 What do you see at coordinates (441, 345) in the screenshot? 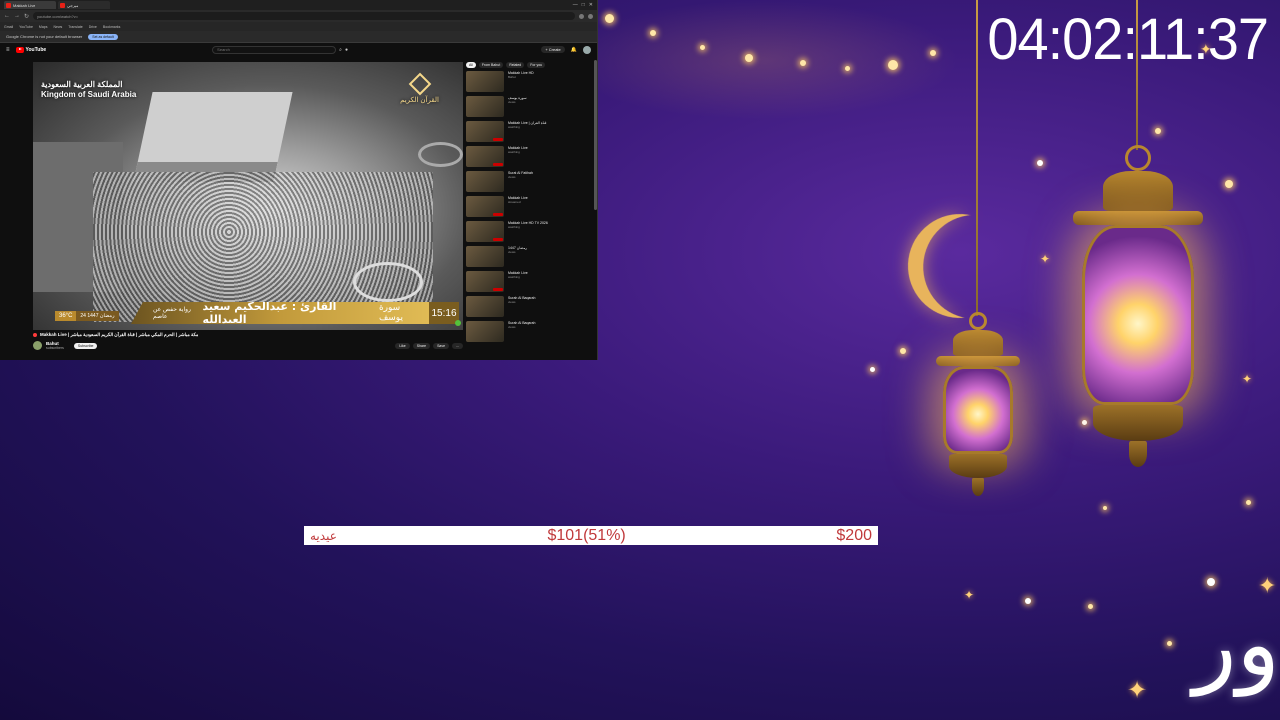
I see `save-button: Save` at bounding box center [441, 345].